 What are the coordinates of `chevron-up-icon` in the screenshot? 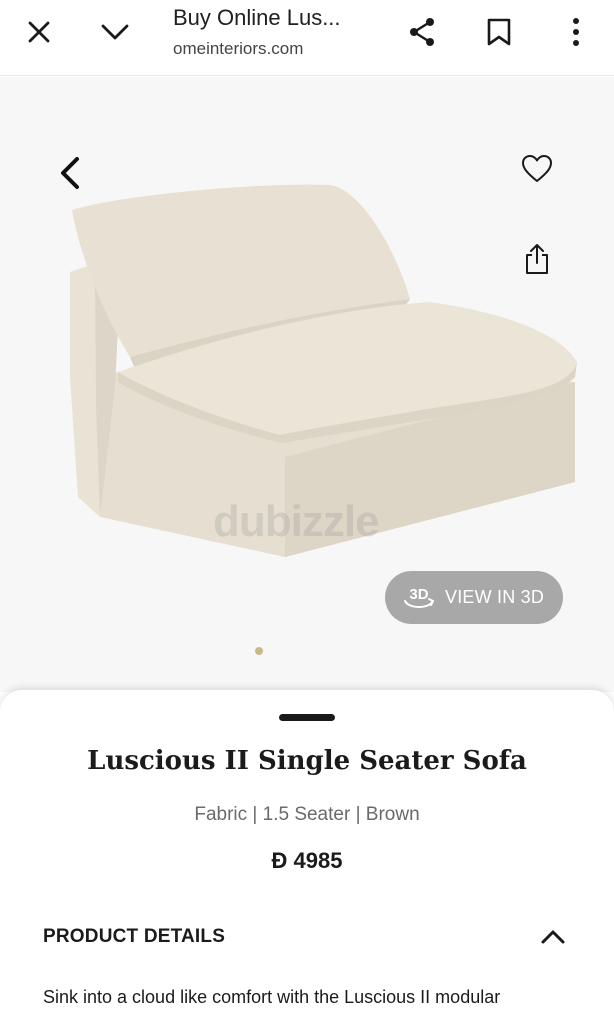 It's located at (553, 937).